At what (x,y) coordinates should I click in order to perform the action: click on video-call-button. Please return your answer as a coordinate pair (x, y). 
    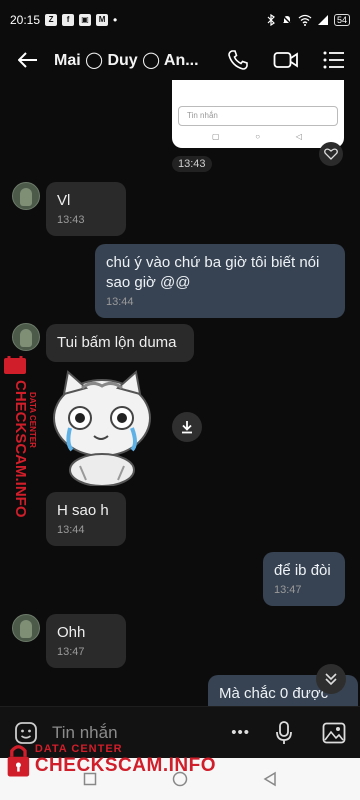
    Looking at the image, I should click on (286, 60).